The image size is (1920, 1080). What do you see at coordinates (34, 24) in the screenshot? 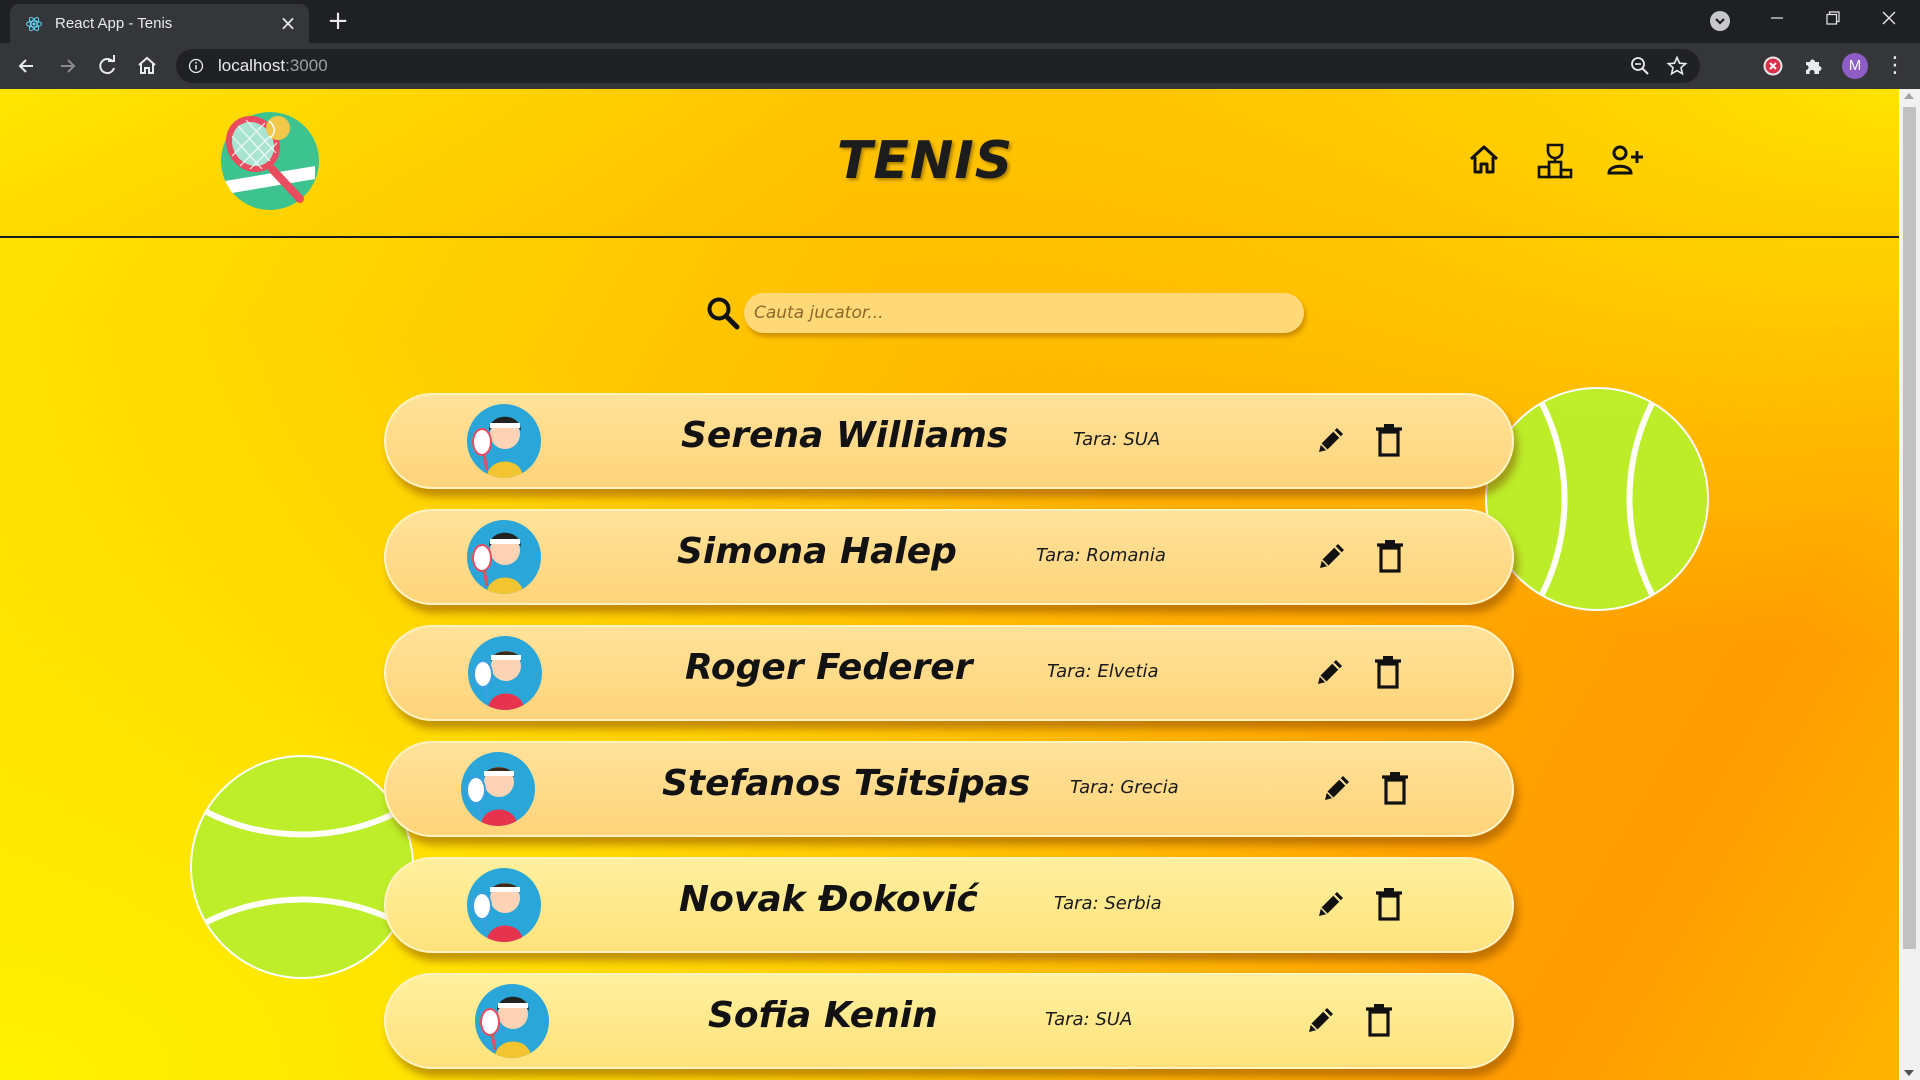
I see `react-icon` at bounding box center [34, 24].